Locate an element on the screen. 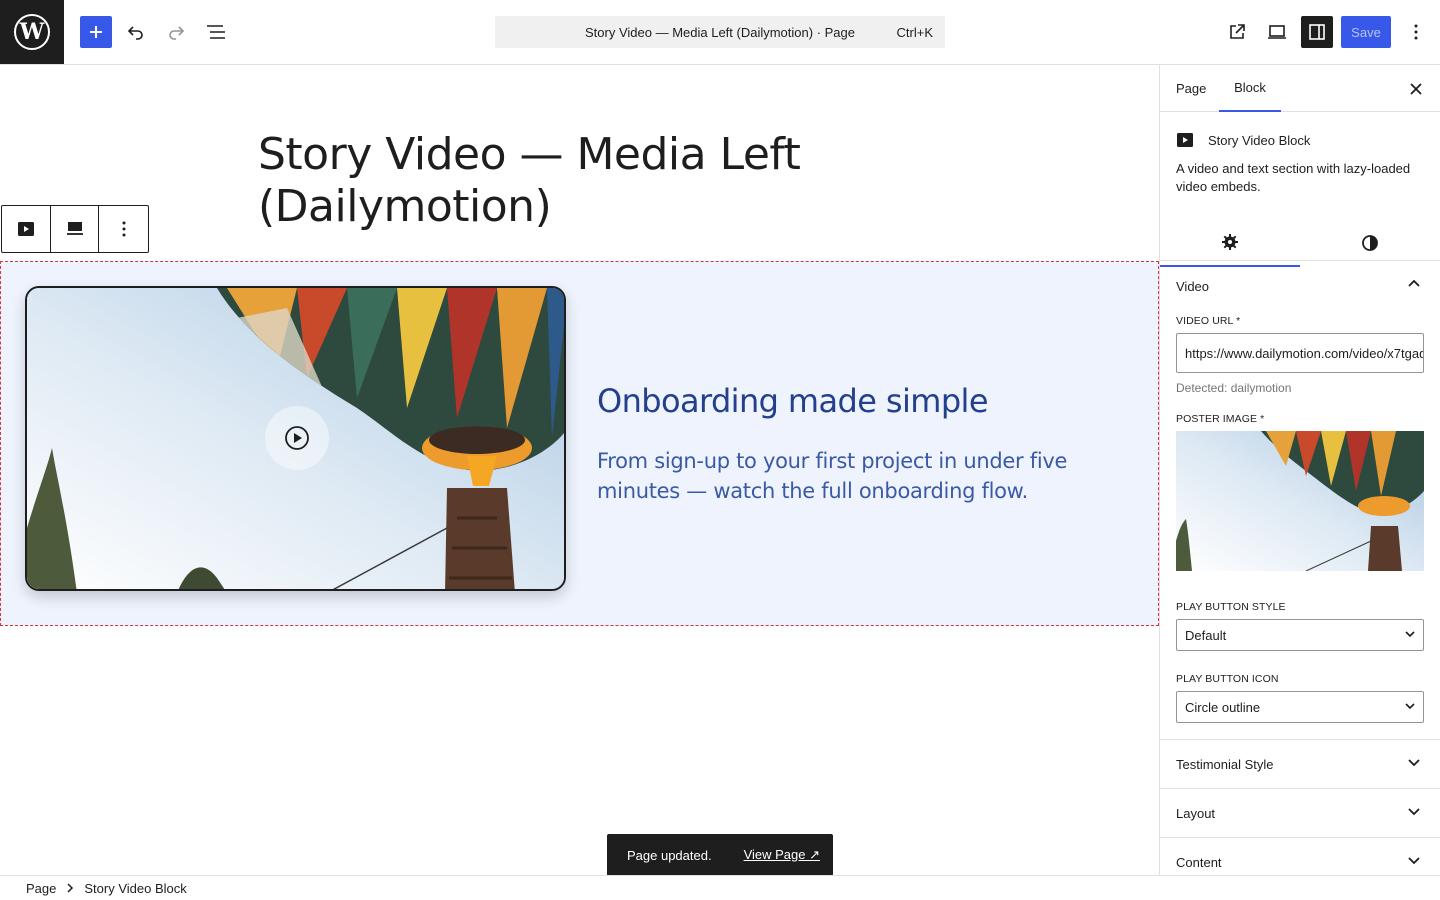 Image resolution: width=1440 pixels, height=900 pixels. plus-icon is located at coordinates (96, 32).